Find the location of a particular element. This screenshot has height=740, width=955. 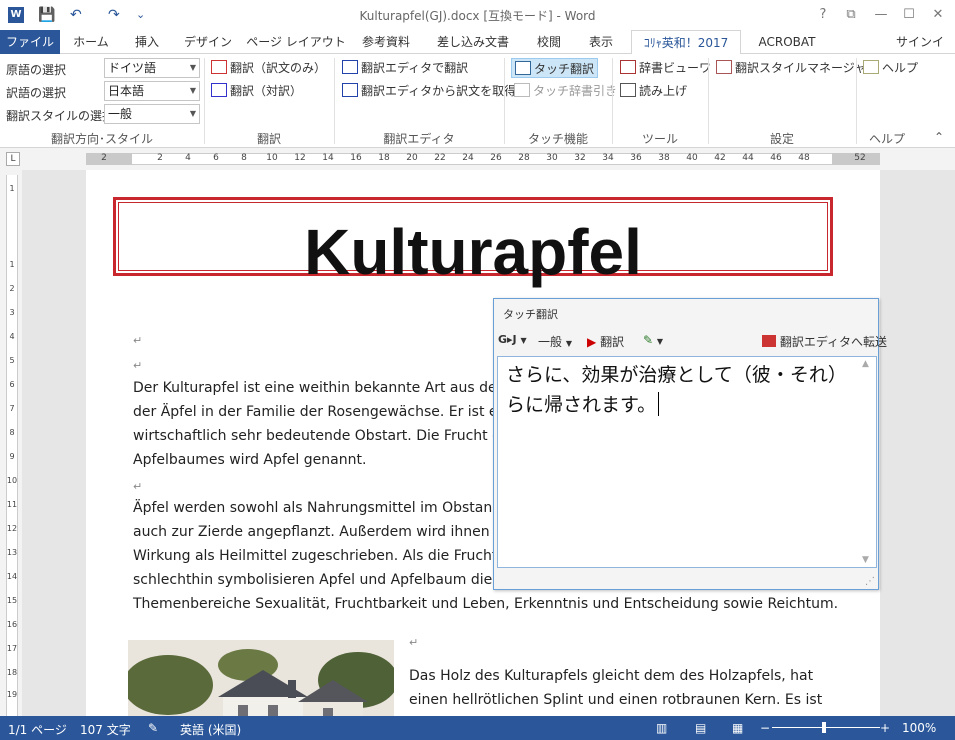

popup-style-label: 一般 is located at coordinates (550, 342).